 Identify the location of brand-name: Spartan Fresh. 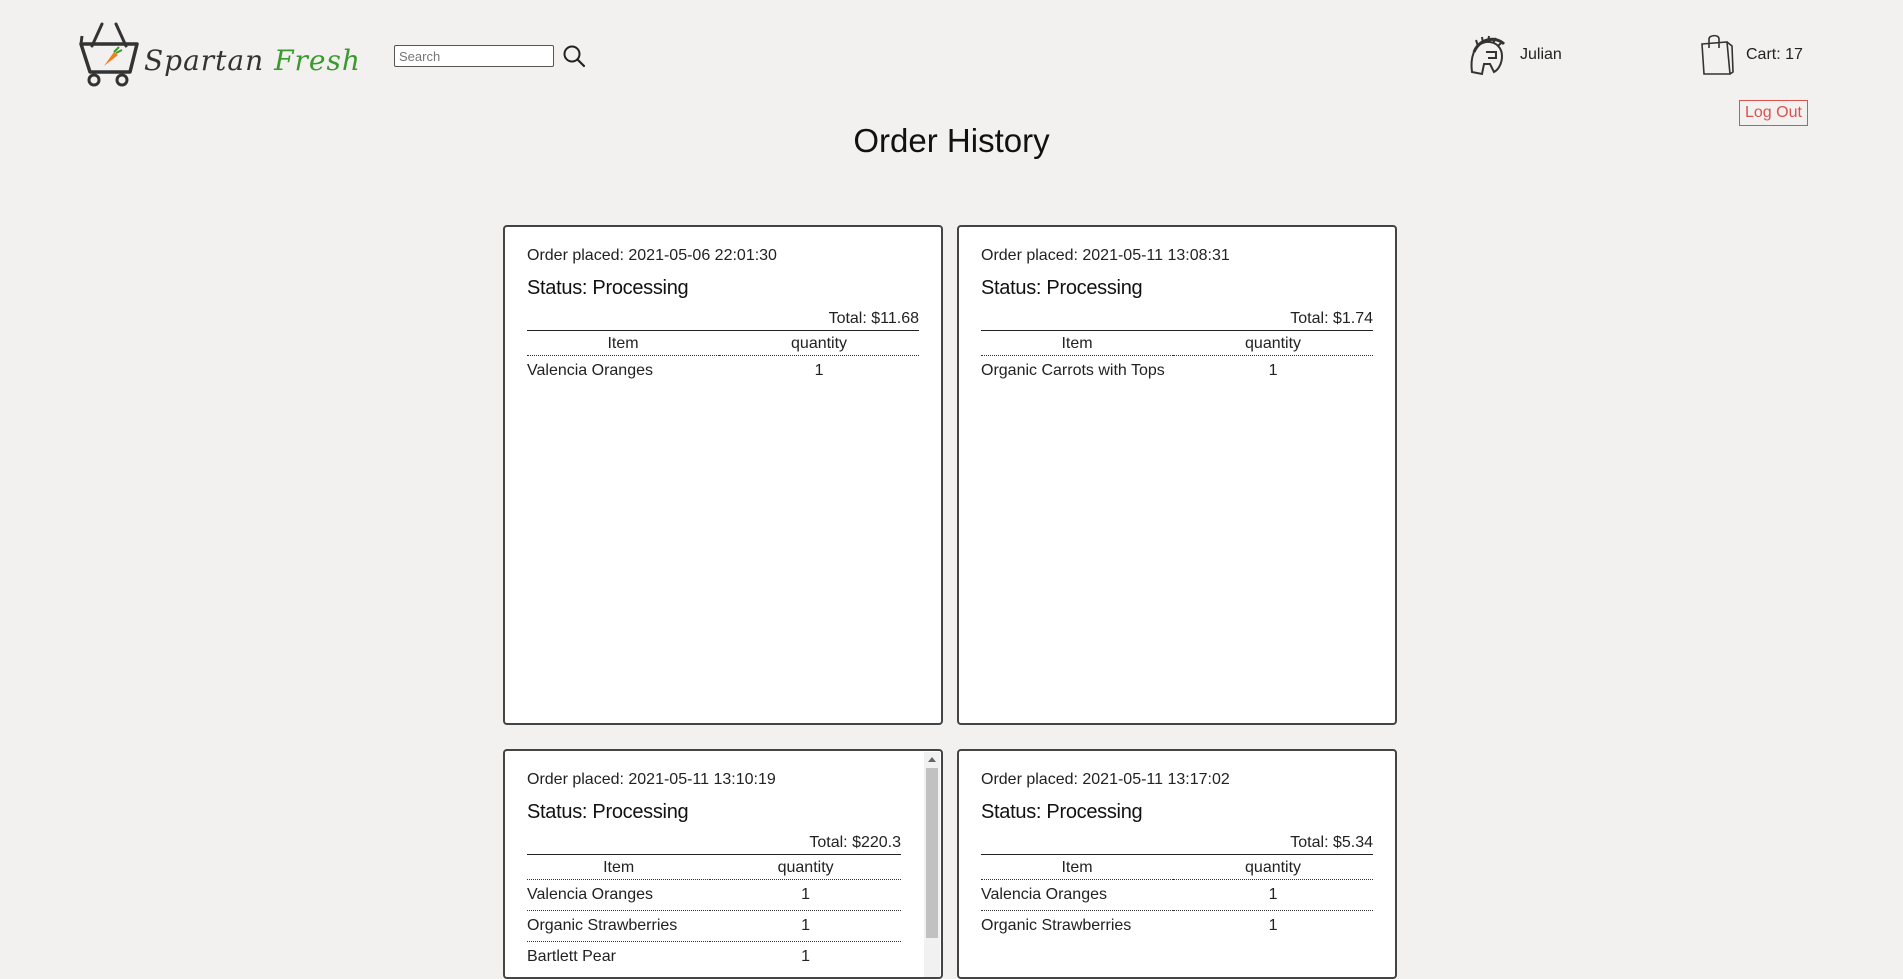
(252, 60).